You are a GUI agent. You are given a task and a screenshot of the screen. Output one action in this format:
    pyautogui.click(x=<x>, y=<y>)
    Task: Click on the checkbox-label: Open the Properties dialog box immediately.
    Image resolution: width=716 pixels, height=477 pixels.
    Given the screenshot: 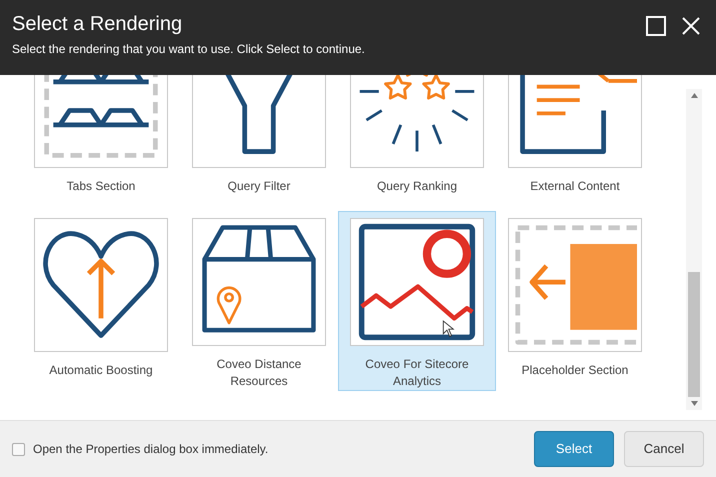 What is the action you would take?
    pyautogui.click(x=150, y=449)
    